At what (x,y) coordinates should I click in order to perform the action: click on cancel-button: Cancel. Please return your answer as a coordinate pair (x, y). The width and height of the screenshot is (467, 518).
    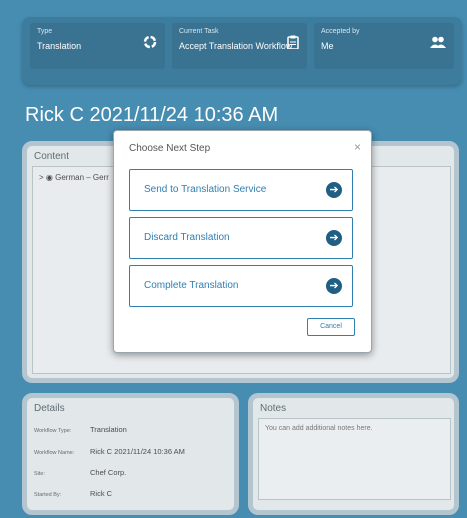
    Looking at the image, I should click on (331, 327).